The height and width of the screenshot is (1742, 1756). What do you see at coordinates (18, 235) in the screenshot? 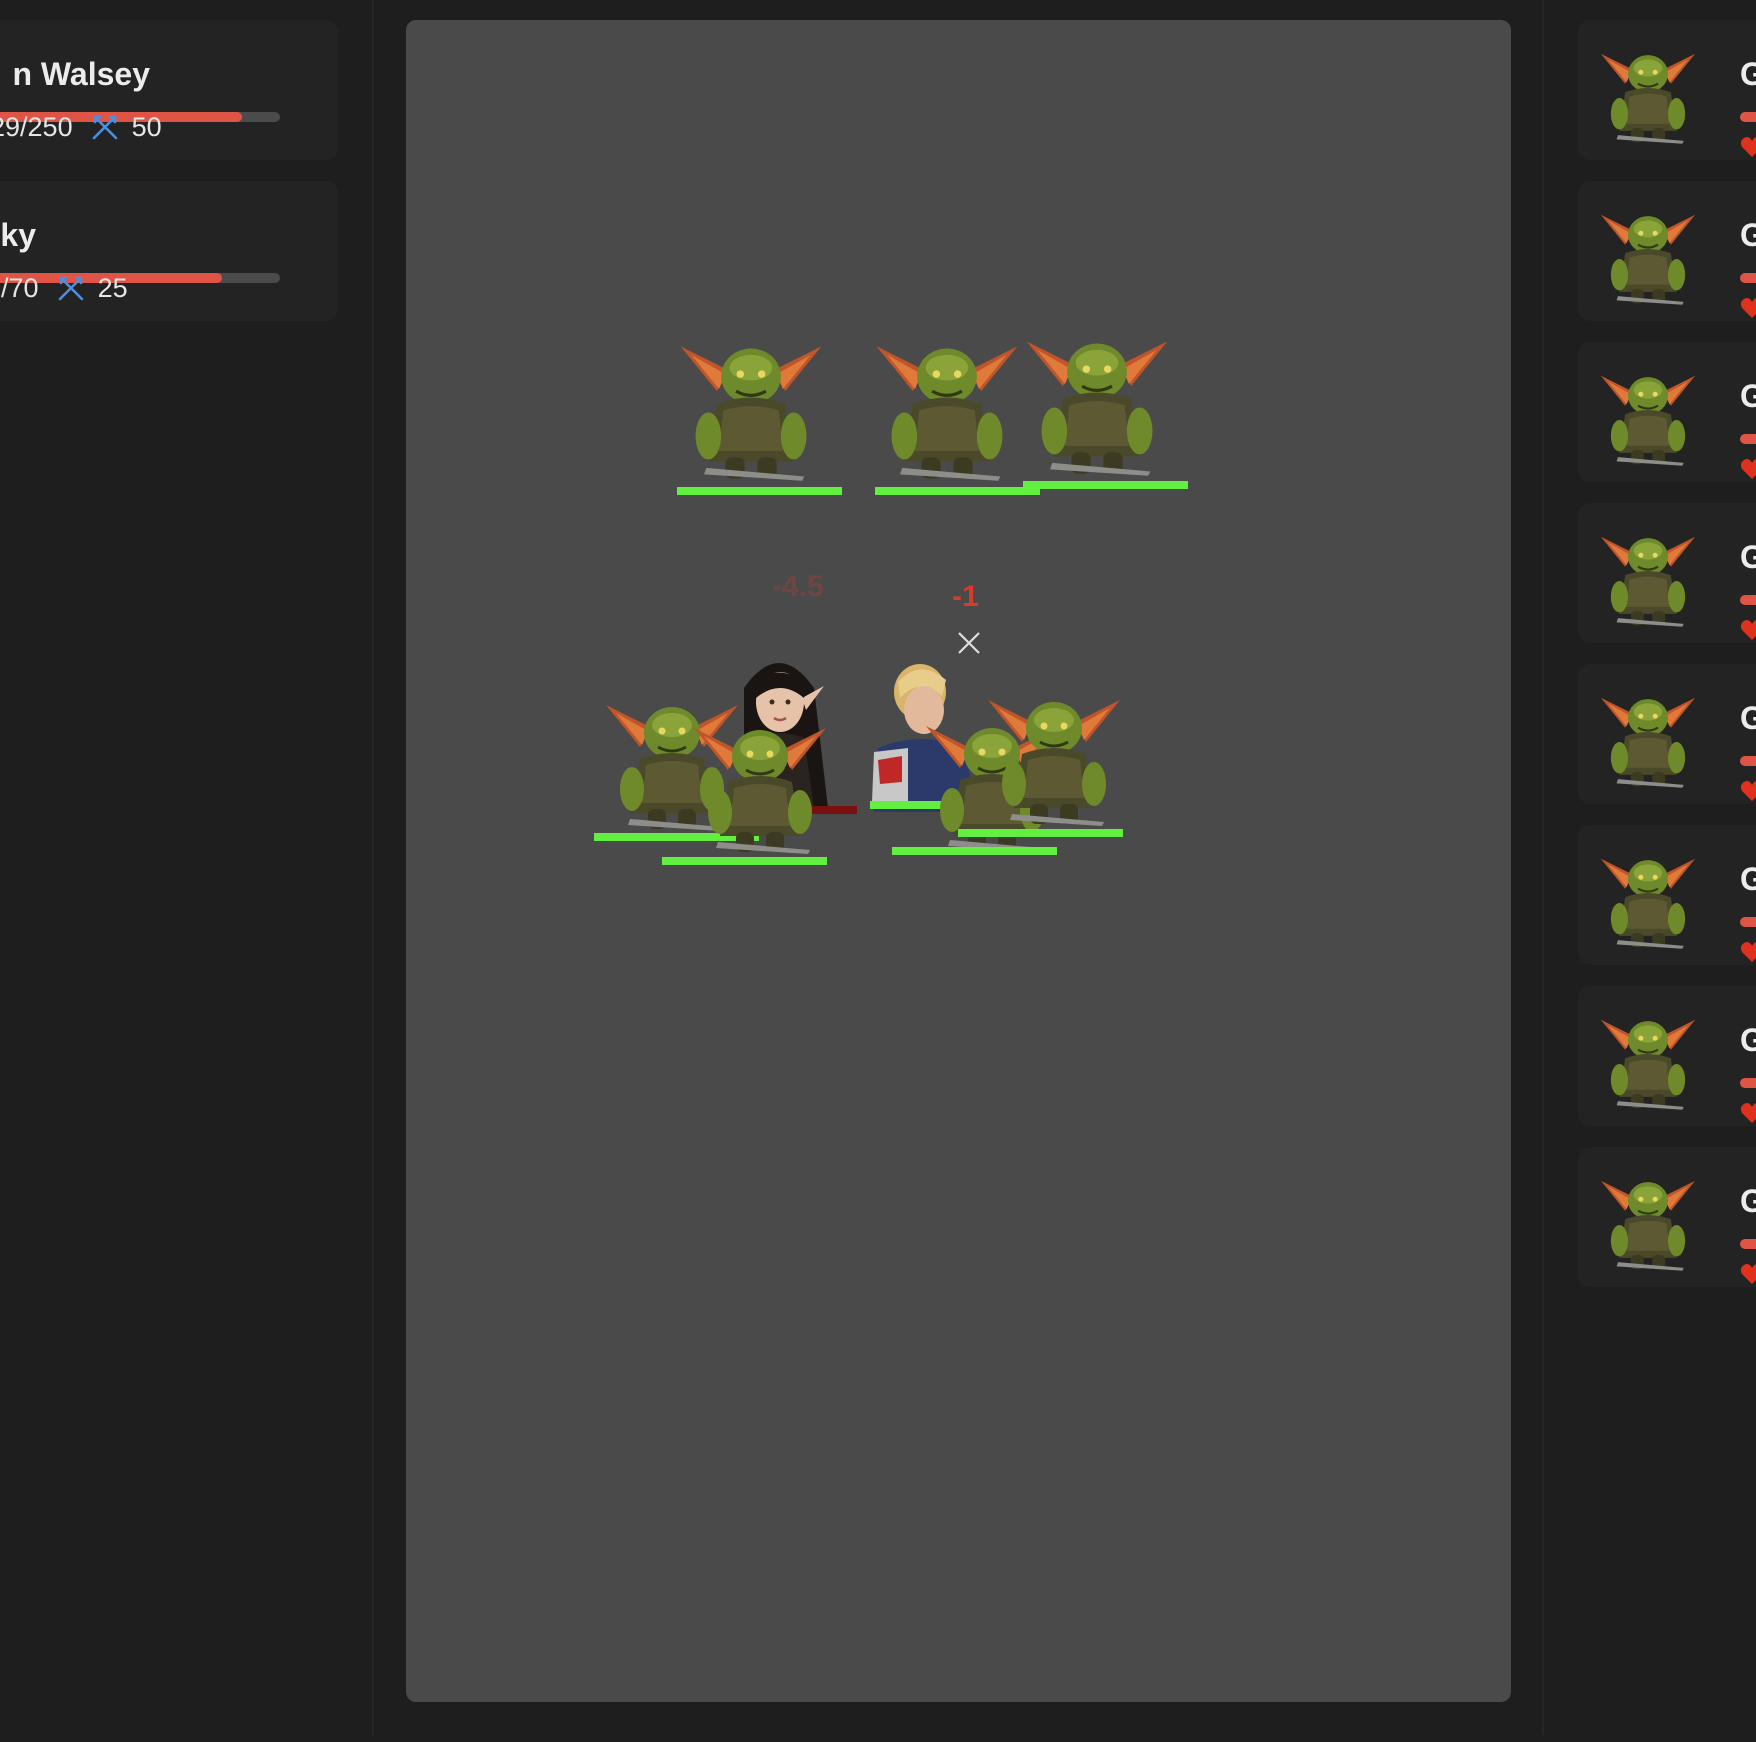
I see `hero-name: ky` at bounding box center [18, 235].